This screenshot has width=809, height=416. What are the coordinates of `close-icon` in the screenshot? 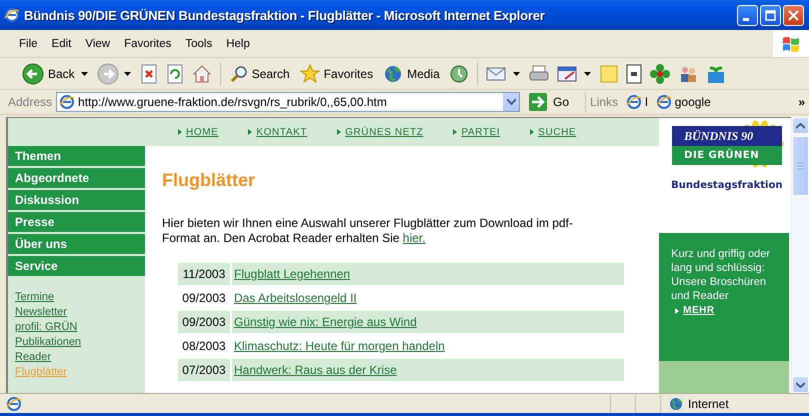 It's located at (793, 15).